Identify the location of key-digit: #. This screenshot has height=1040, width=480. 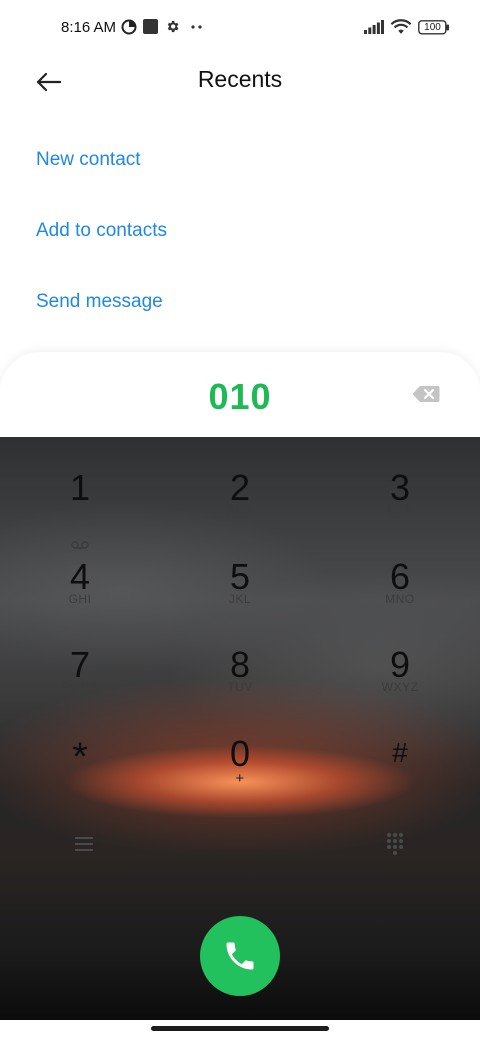
(400, 752).